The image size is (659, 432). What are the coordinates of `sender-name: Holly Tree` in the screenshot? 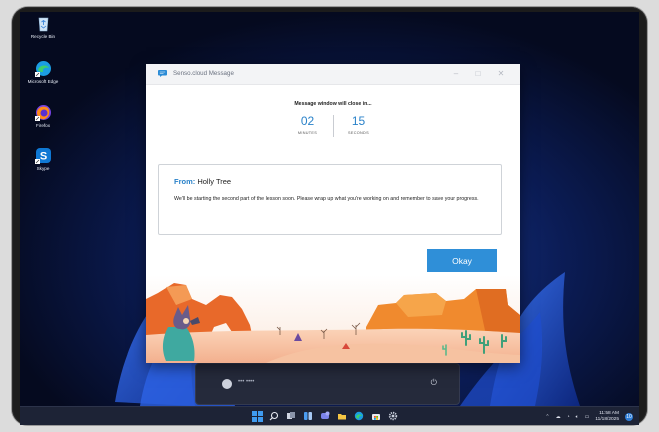 It's located at (214, 181).